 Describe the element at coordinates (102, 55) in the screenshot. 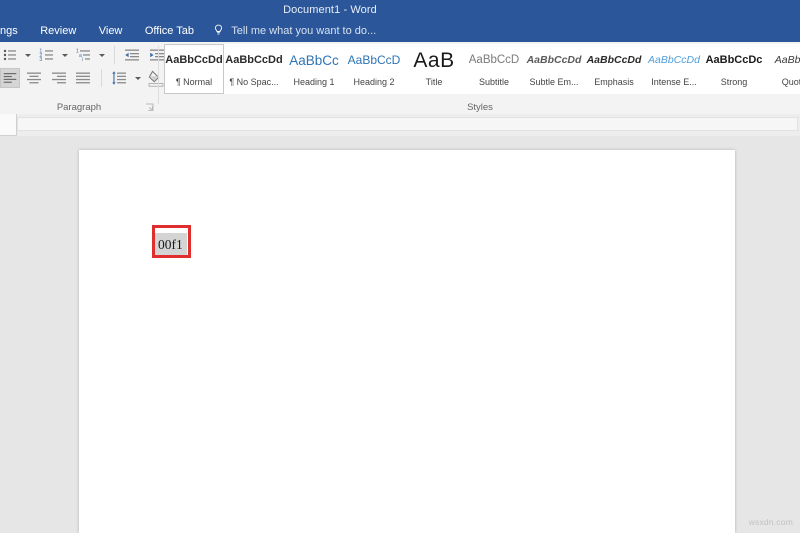

I see `multilevel-list-dropdown-caret` at that location.